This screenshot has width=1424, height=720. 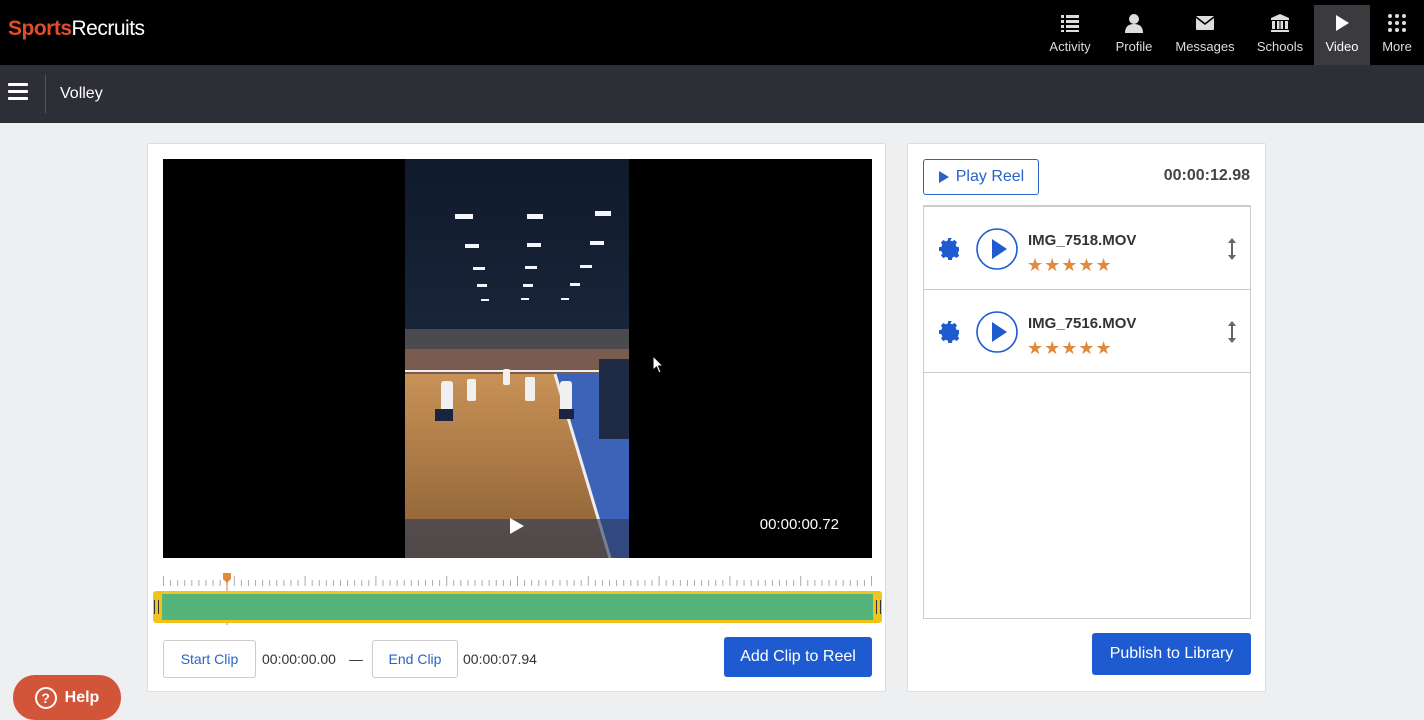 I want to click on nav-label: Schools, so click(x=1280, y=46).